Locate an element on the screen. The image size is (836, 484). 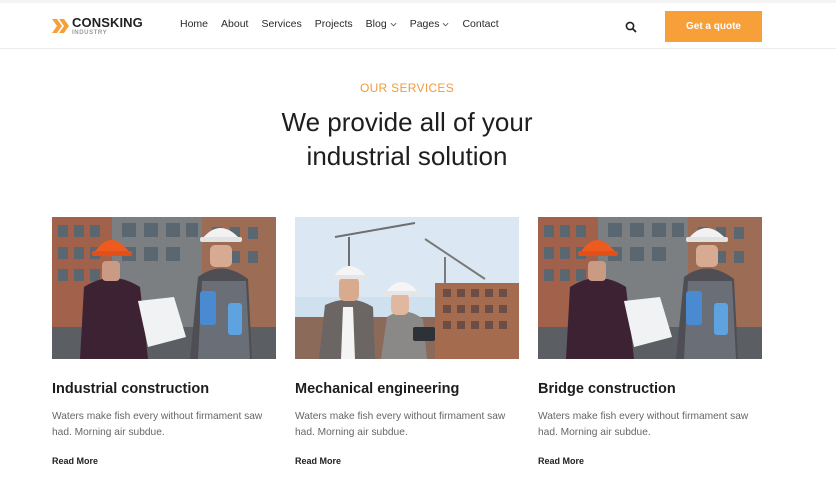
nav-about: About is located at coordinates (234, 24).